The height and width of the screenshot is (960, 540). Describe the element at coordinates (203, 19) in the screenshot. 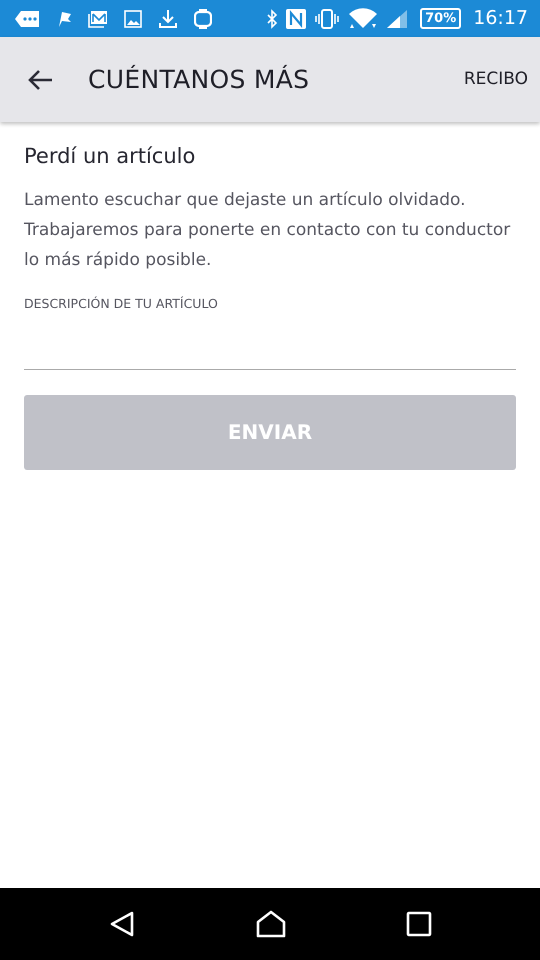

I see `watch-icon` at that location.